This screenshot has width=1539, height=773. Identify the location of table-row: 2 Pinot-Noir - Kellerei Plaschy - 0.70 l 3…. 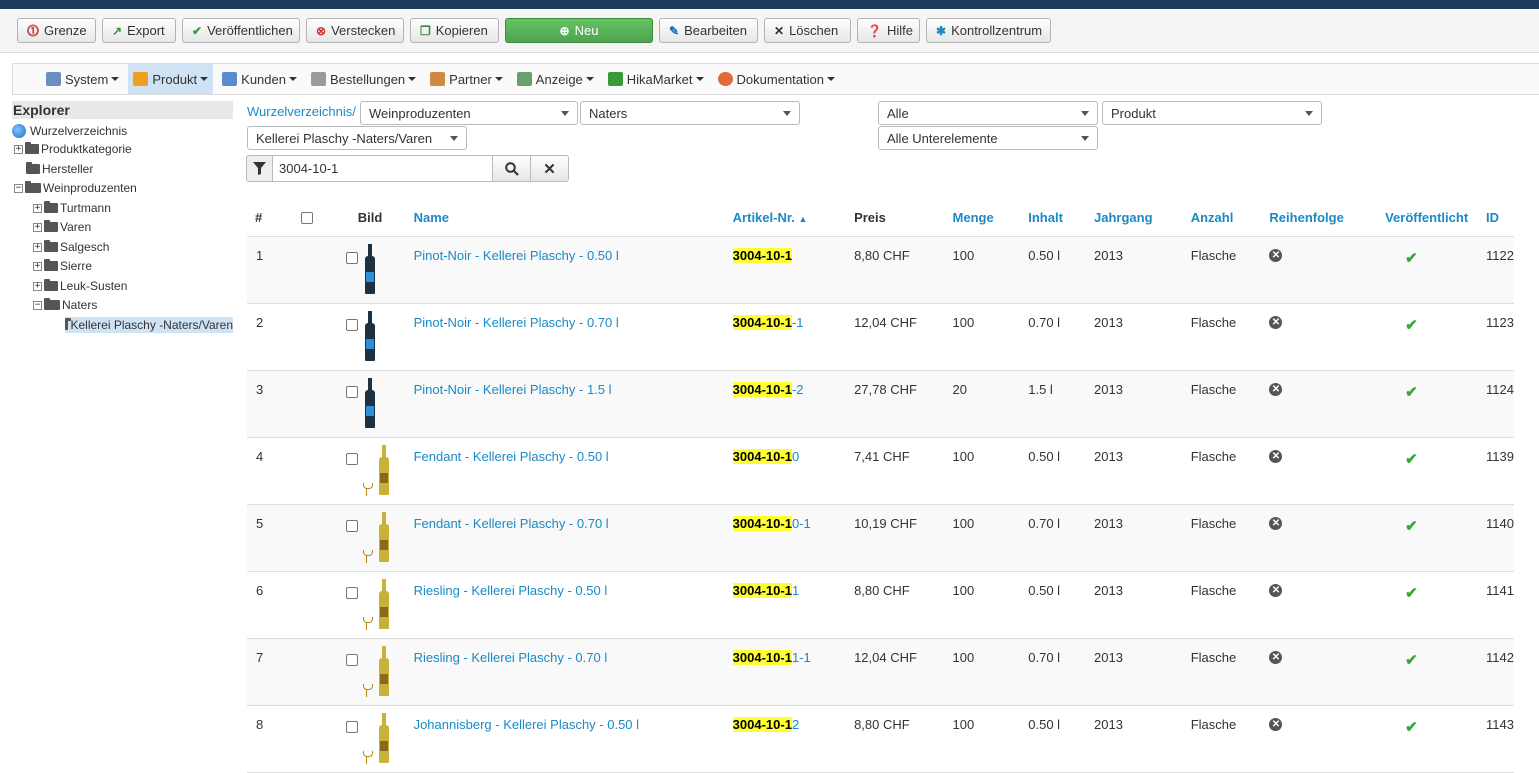
(880, 337).